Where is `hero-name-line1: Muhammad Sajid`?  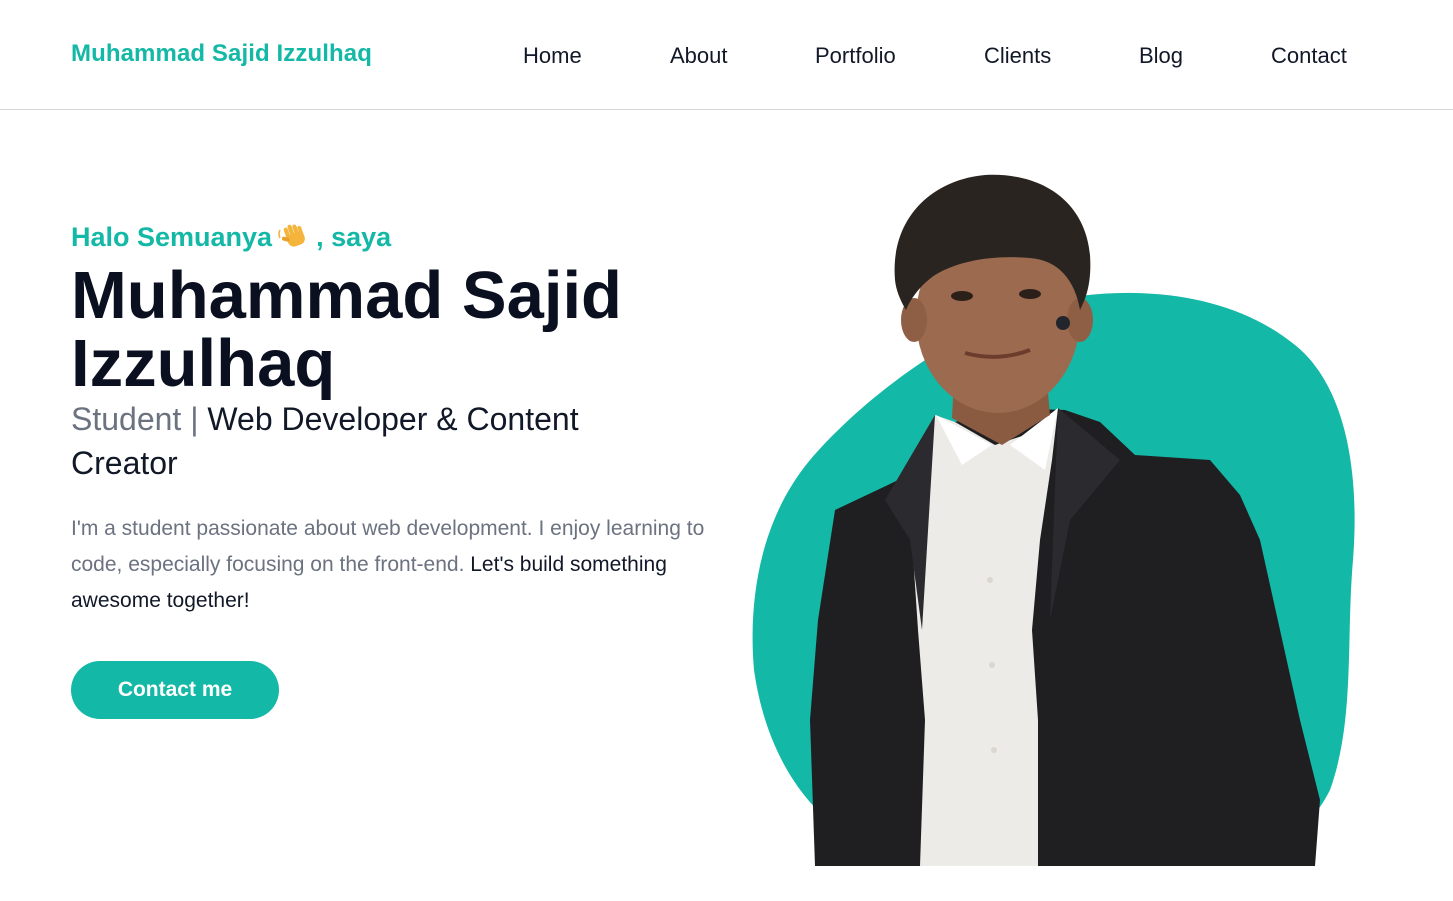
hero-name-line1: Muhammad Sajid is located at coordinates (346, 295).